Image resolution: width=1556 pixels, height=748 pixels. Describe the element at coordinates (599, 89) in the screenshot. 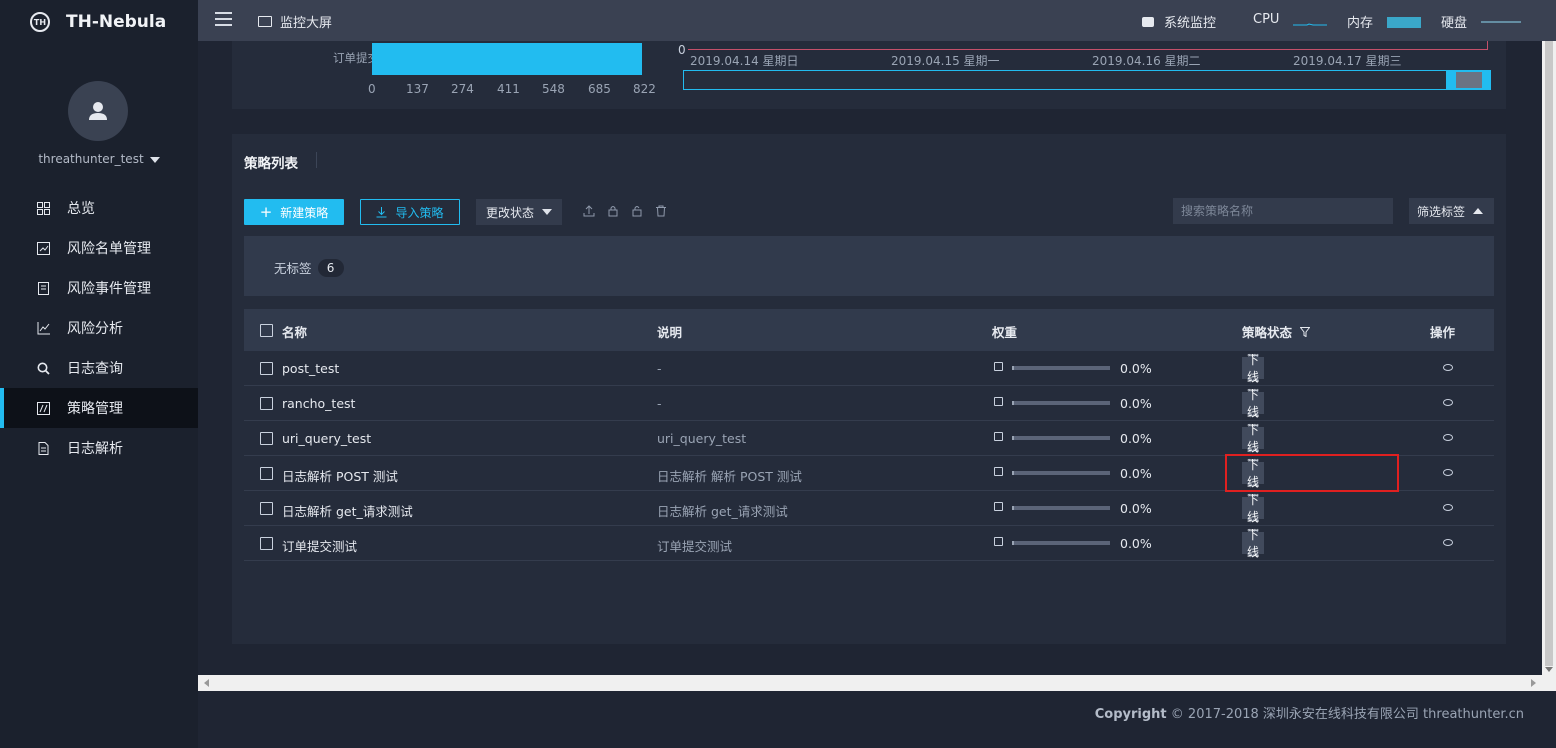

I see `bar-tick: 685` at that location.